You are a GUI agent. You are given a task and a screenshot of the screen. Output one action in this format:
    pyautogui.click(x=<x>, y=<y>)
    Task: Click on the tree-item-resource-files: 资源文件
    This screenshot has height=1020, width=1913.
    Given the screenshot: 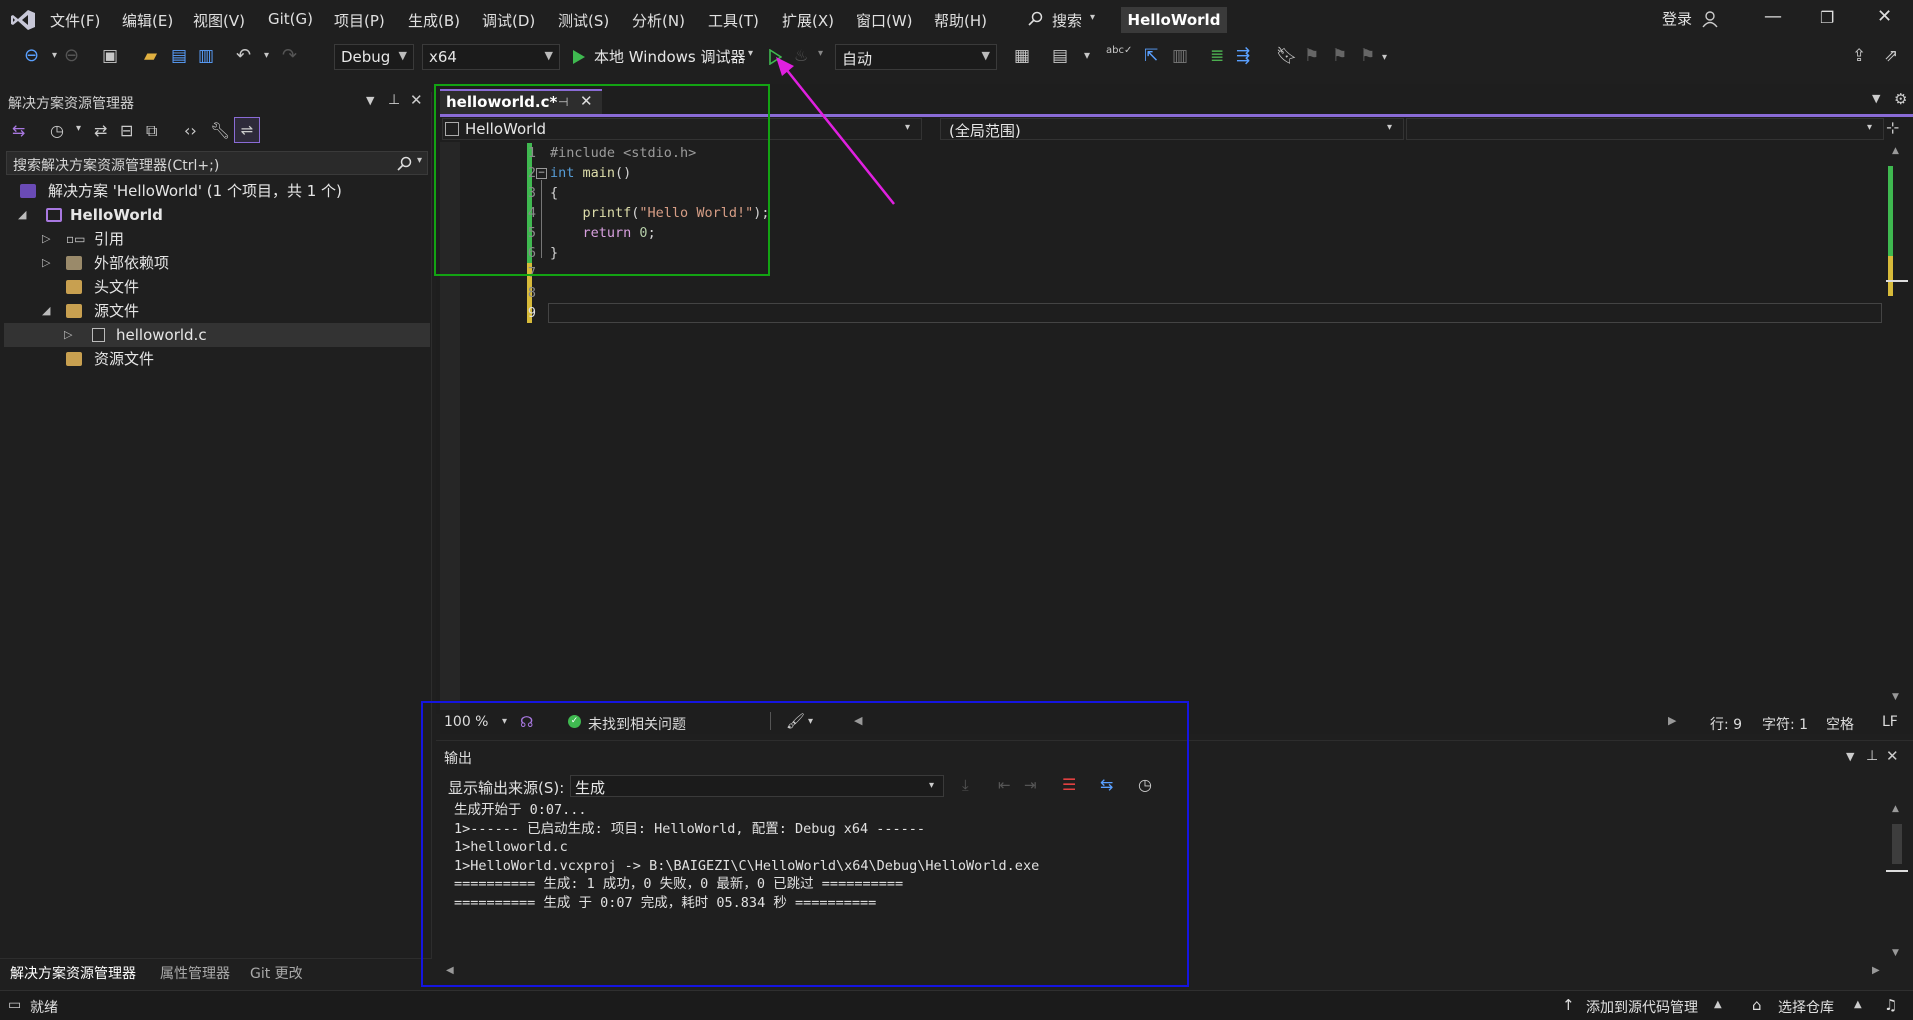 What is the action you would take?
    pyautogui.click(x=217, y=359)
    